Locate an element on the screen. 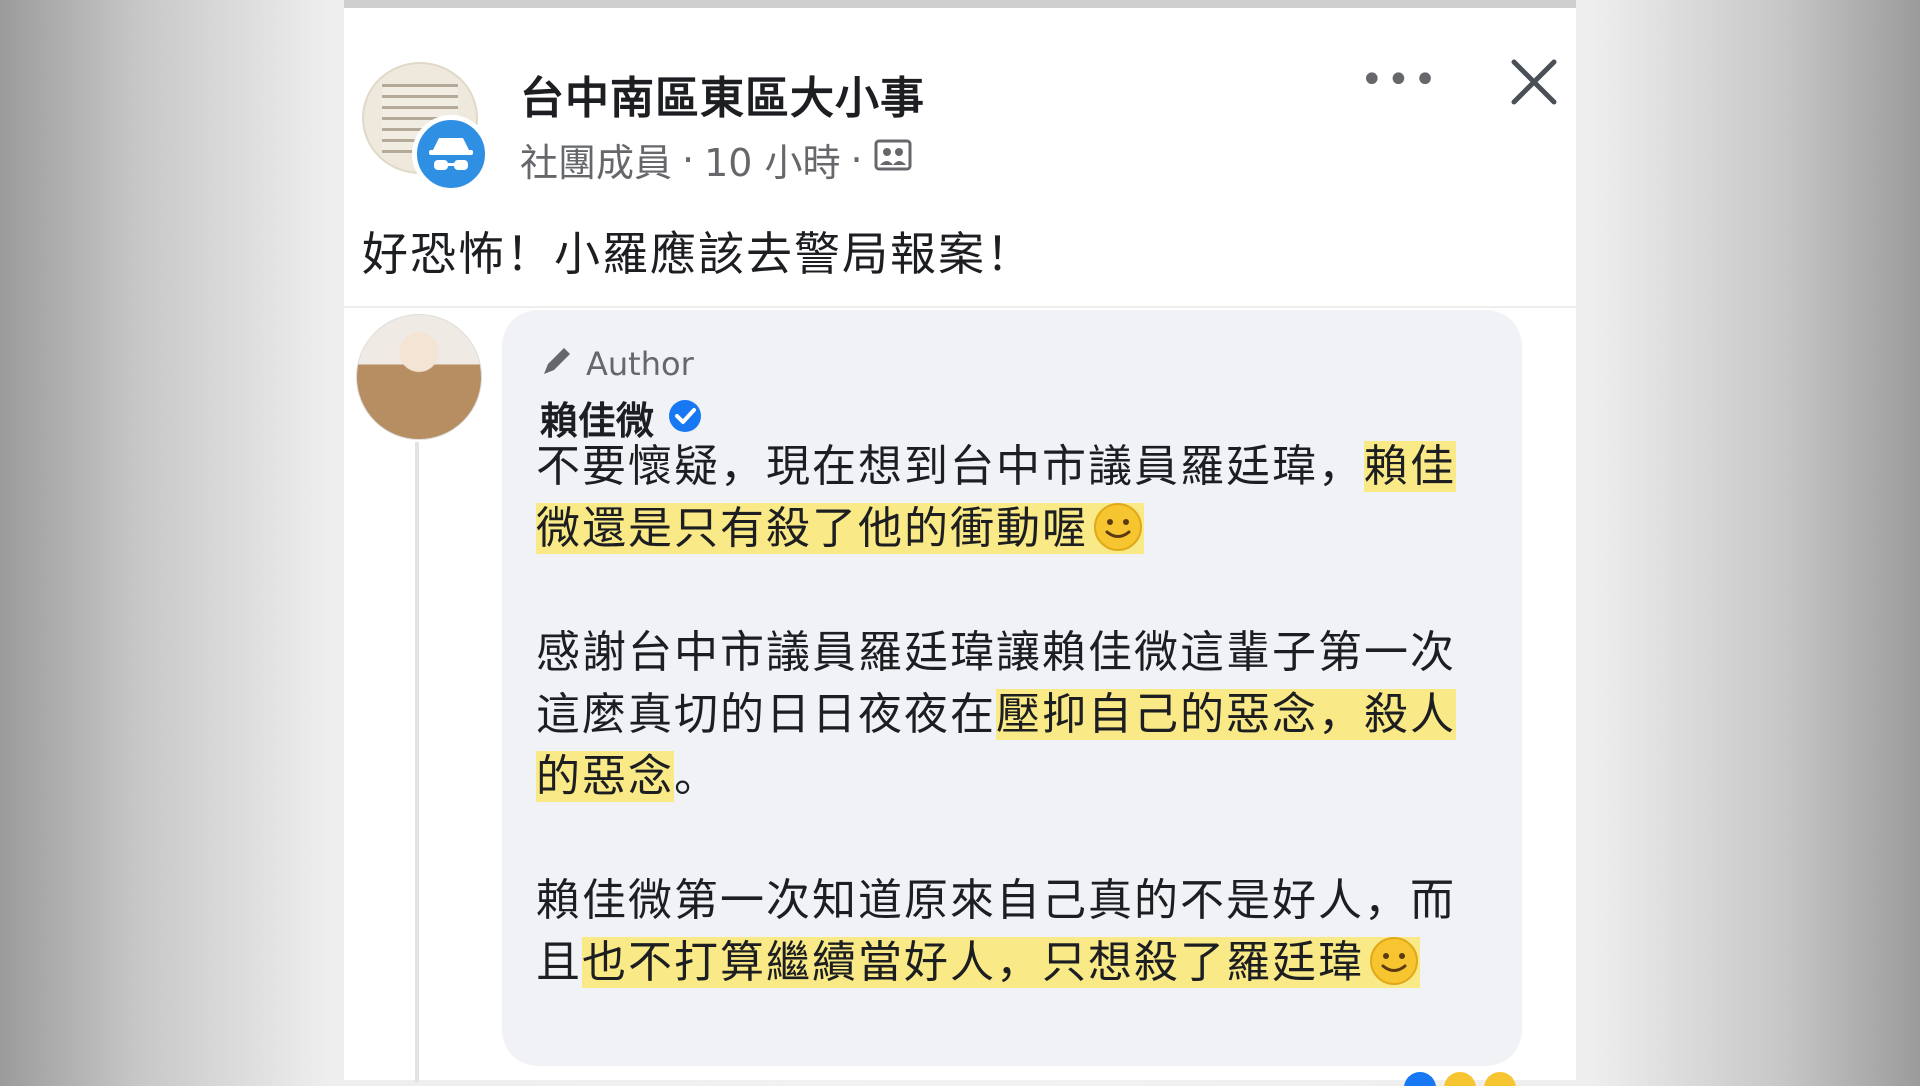  post-meta: 社團成員 · 10 小時 · is located at coordinates (716, 159).